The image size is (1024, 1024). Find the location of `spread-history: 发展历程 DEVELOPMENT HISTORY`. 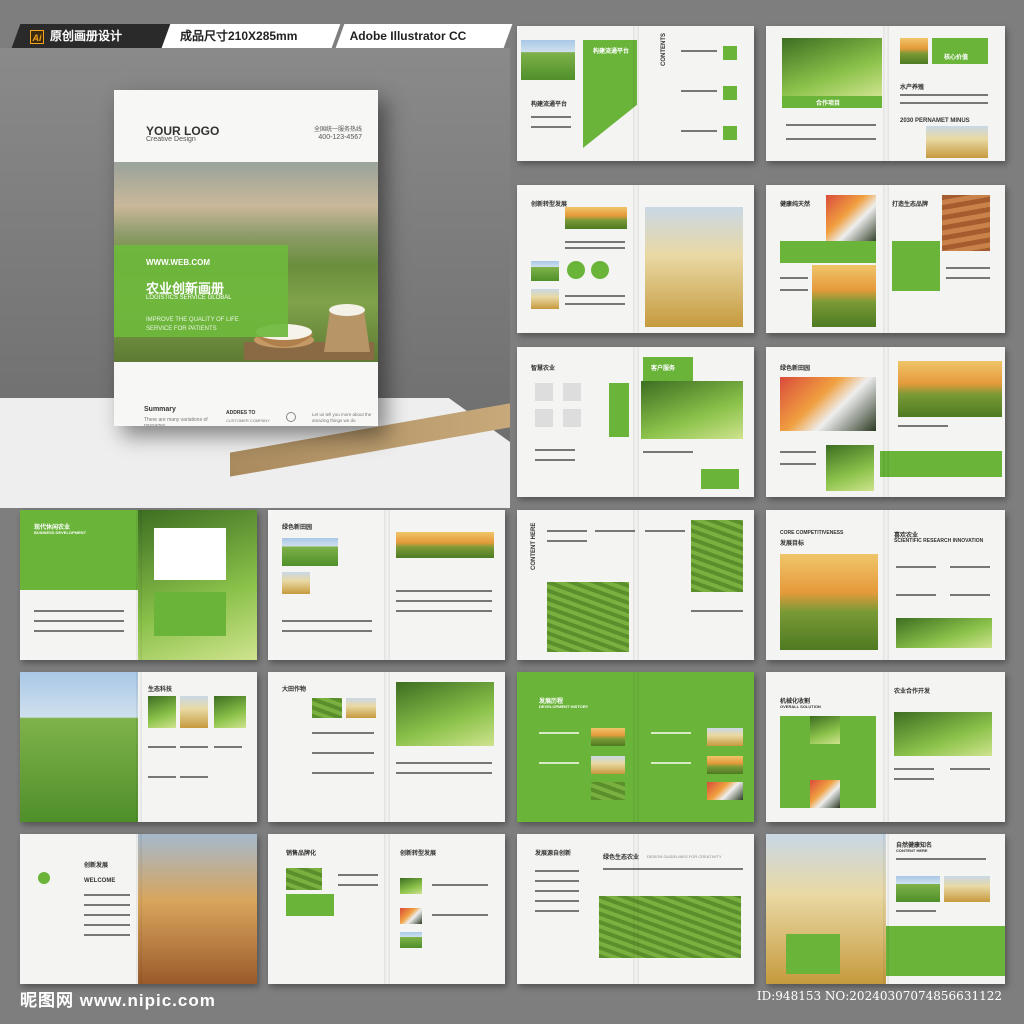

spread-history: 发展历程 DEVELOPMENT HISTORY is located at coordinates (635, 747).